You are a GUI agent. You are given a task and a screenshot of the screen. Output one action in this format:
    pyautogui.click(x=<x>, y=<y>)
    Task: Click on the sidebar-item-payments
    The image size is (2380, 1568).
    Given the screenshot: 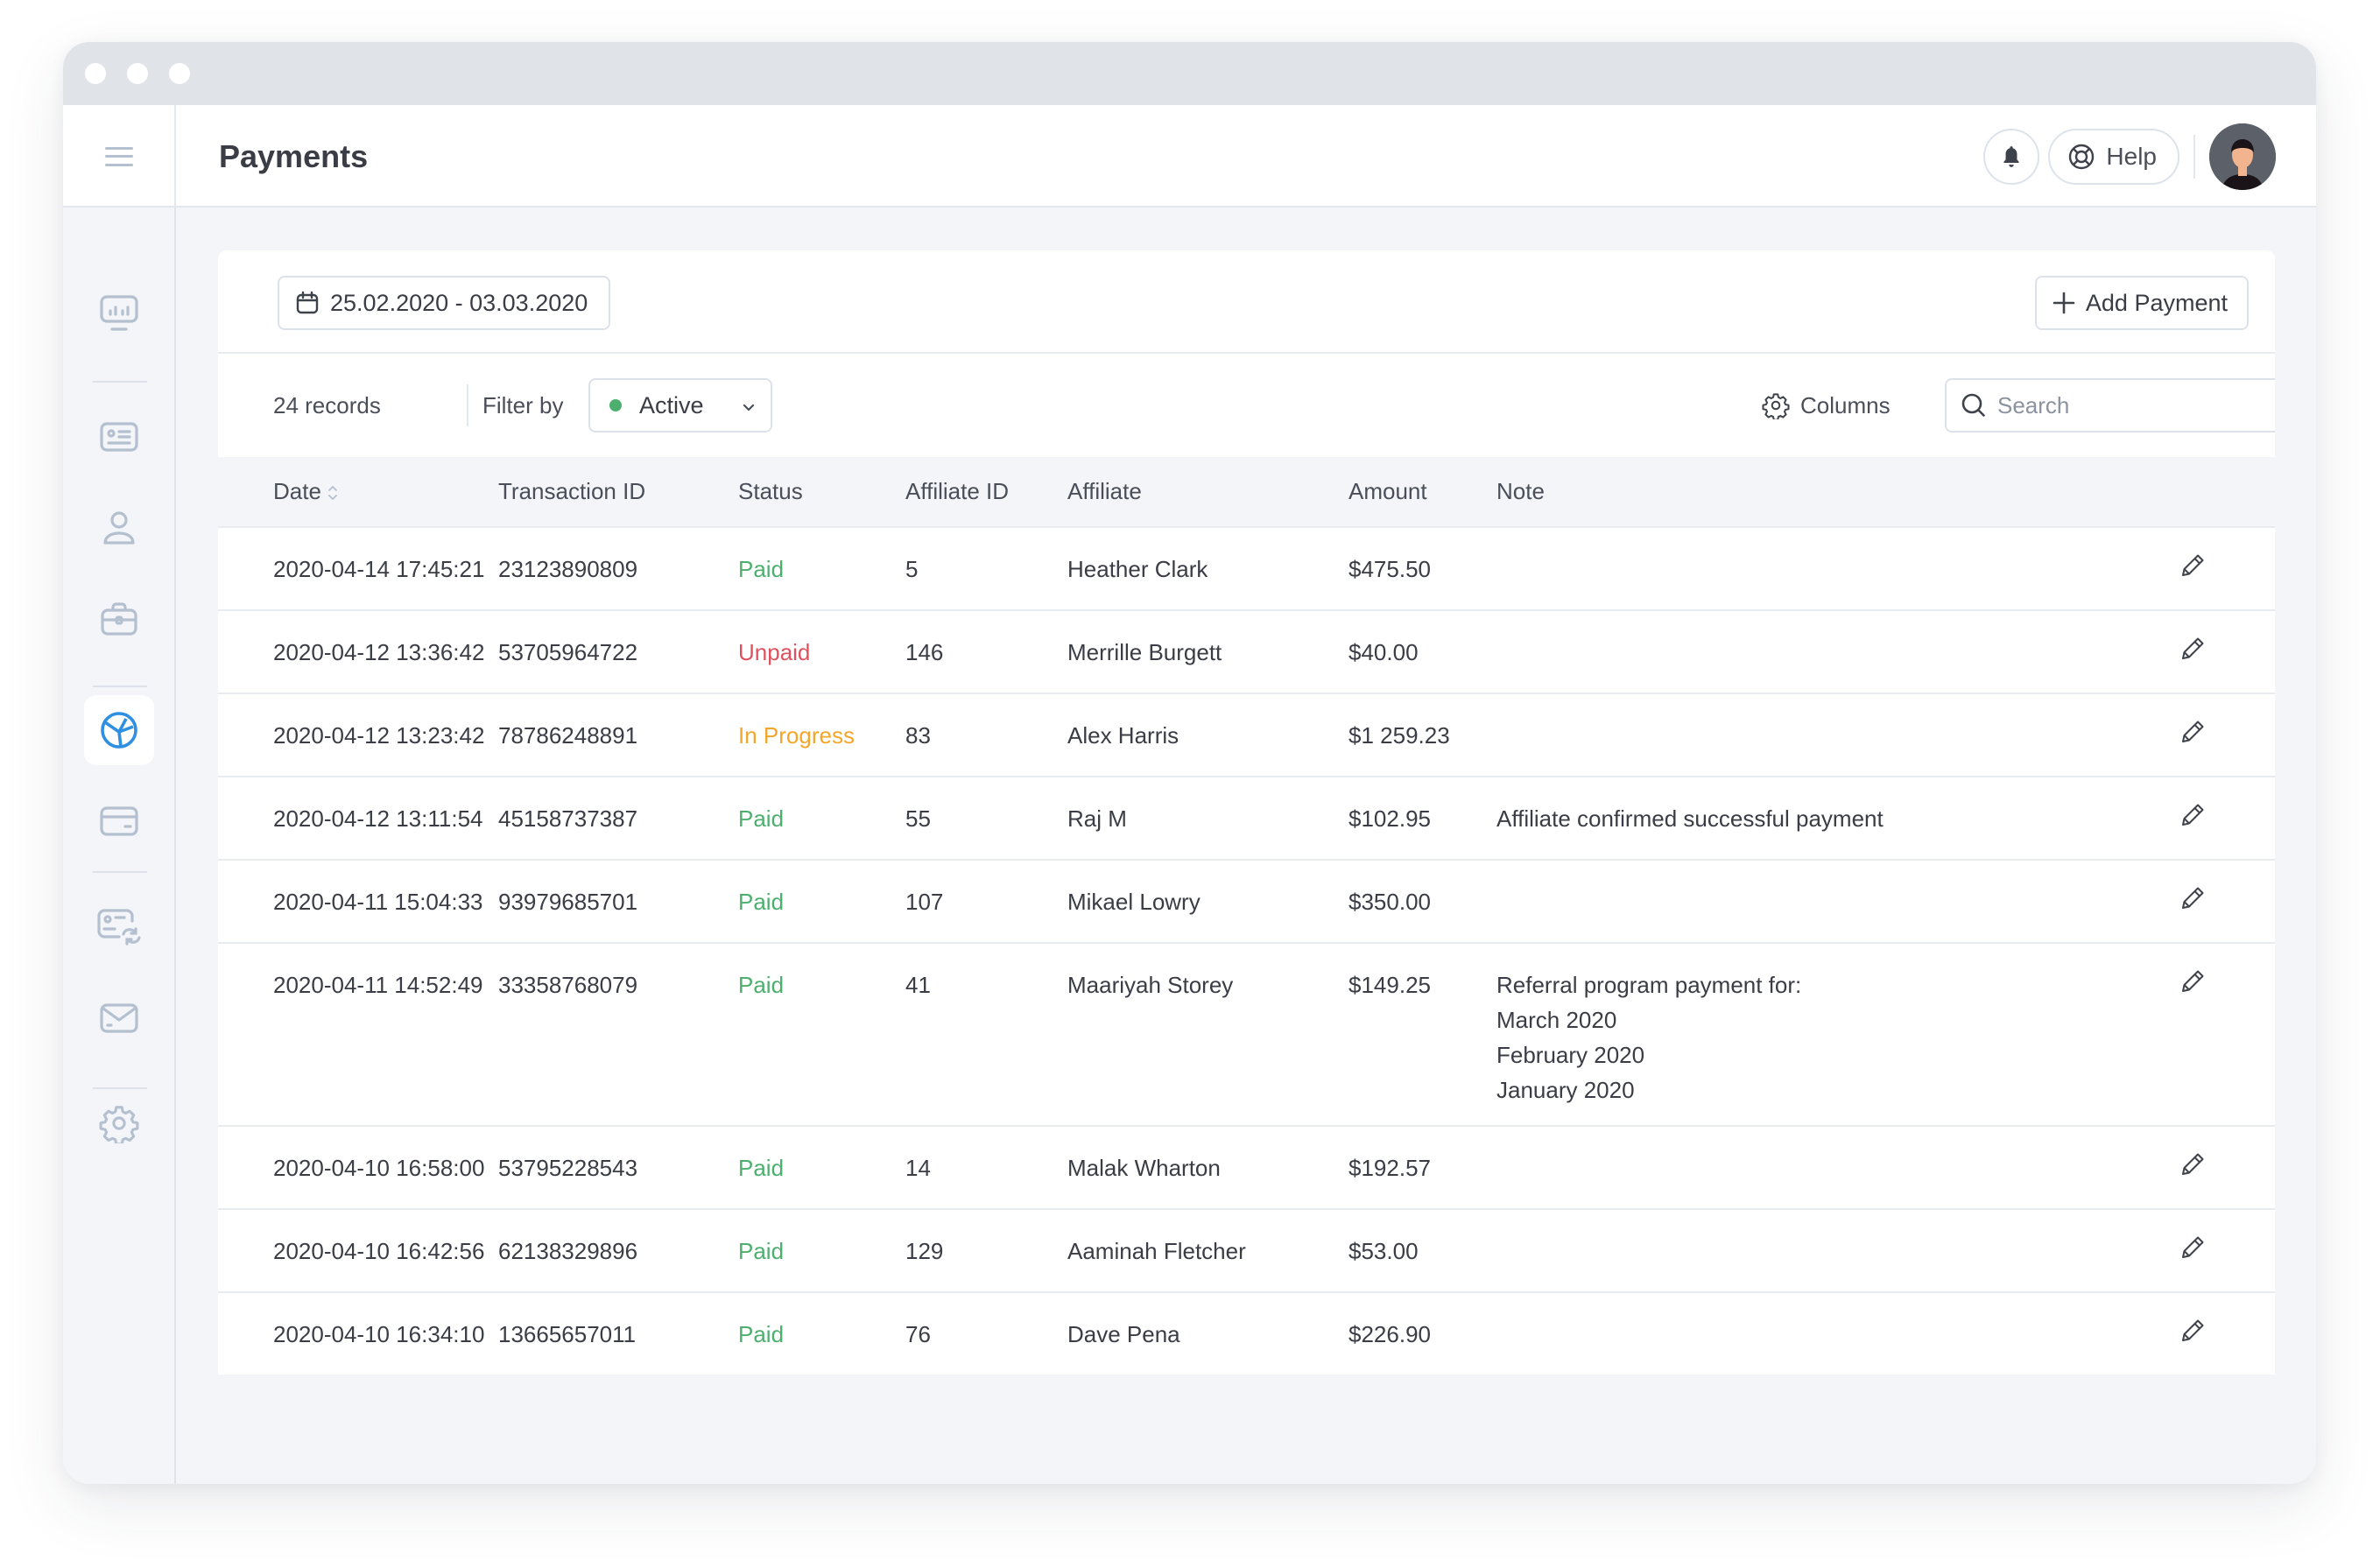 What is the action you would take?
    pyautogui.click(x=119, y=730)
    